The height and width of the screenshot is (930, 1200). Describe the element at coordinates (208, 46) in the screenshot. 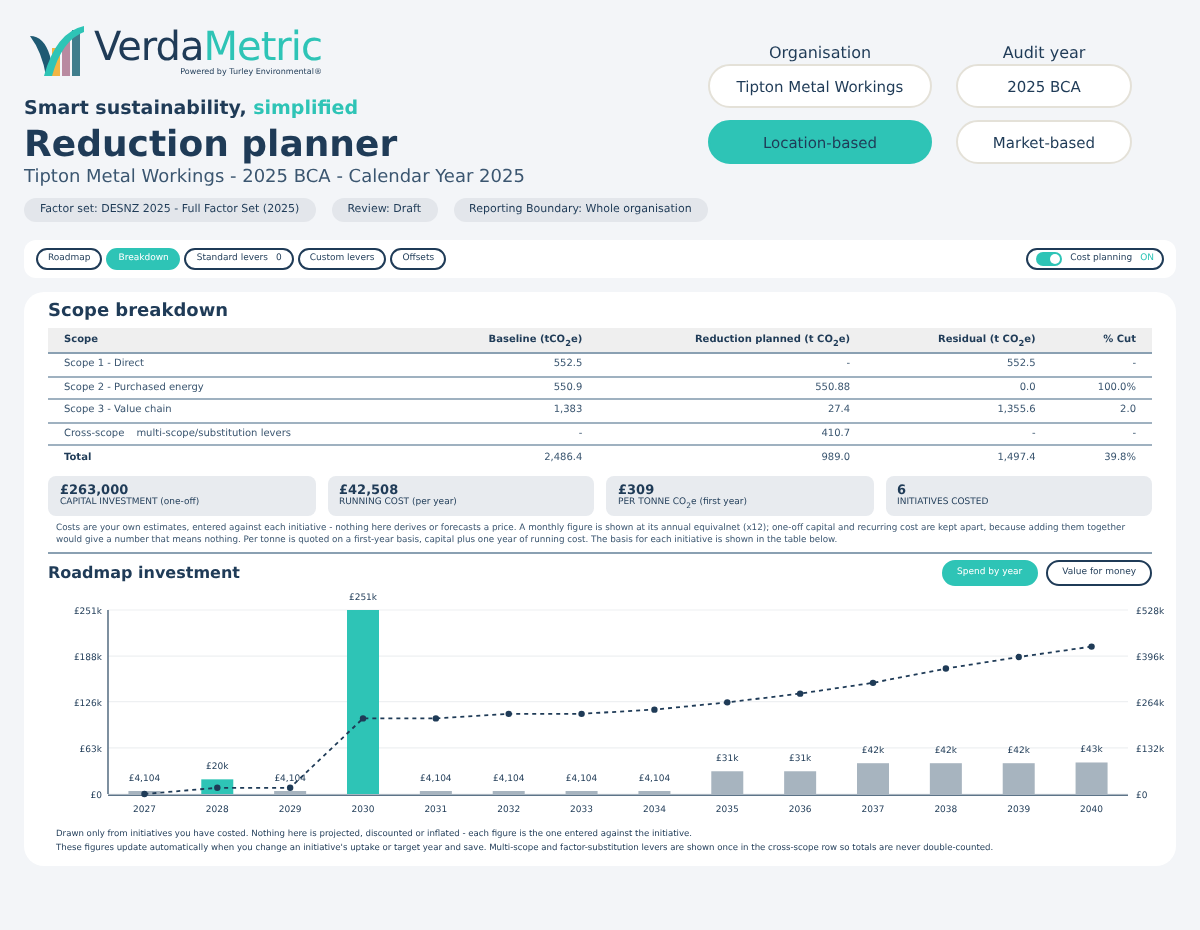

I see `brand-name: VerdaMetric` at that location.